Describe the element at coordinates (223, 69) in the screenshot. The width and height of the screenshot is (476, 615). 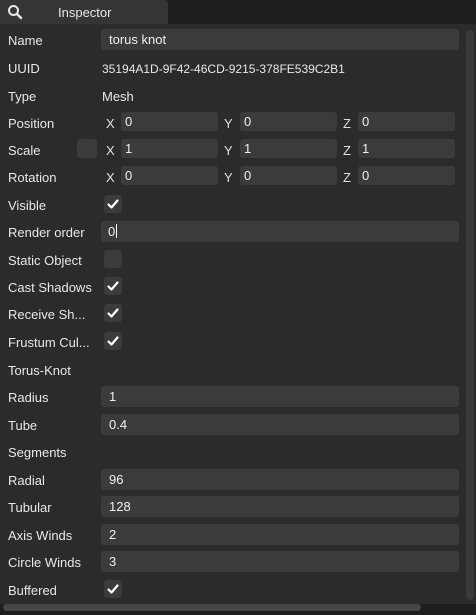
I see `uuid-value: 35194A1D-9F42-46CD-9215-378FE539C2B1` at that location.